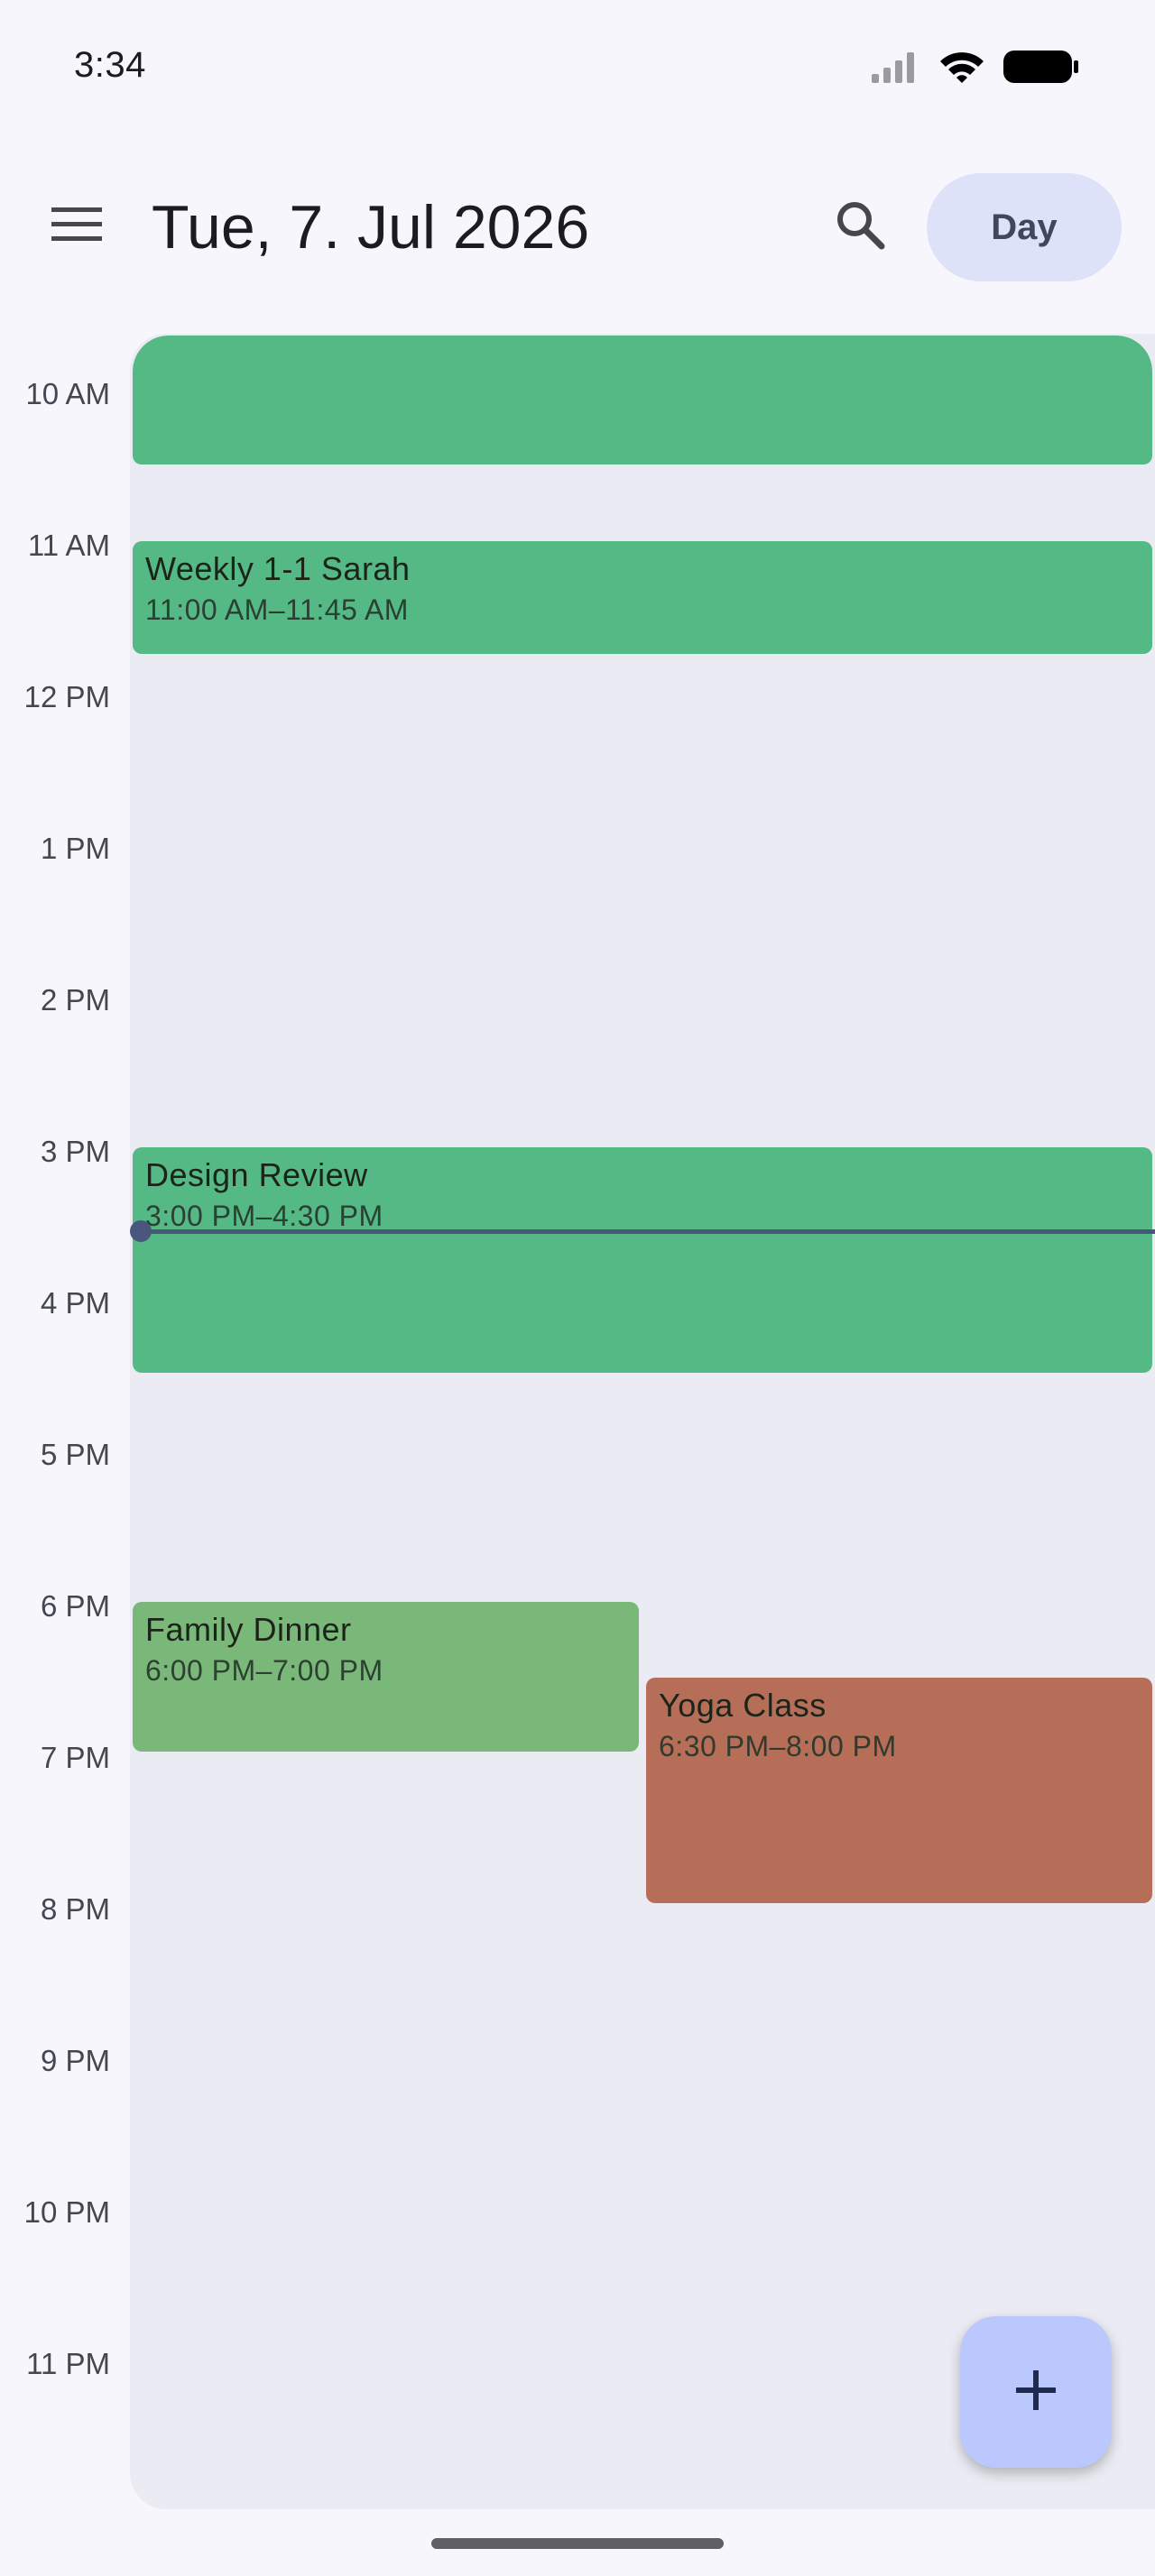  What do you see at coordinates (642, 400) in the screenshot?
I see `event-untitled` at bounding box center [642, 400].